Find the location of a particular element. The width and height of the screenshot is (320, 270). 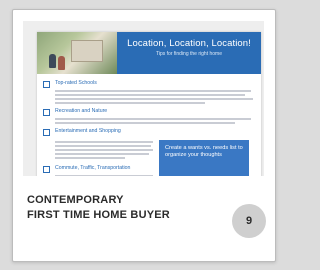

house-image is located at coordinates (87, 51).